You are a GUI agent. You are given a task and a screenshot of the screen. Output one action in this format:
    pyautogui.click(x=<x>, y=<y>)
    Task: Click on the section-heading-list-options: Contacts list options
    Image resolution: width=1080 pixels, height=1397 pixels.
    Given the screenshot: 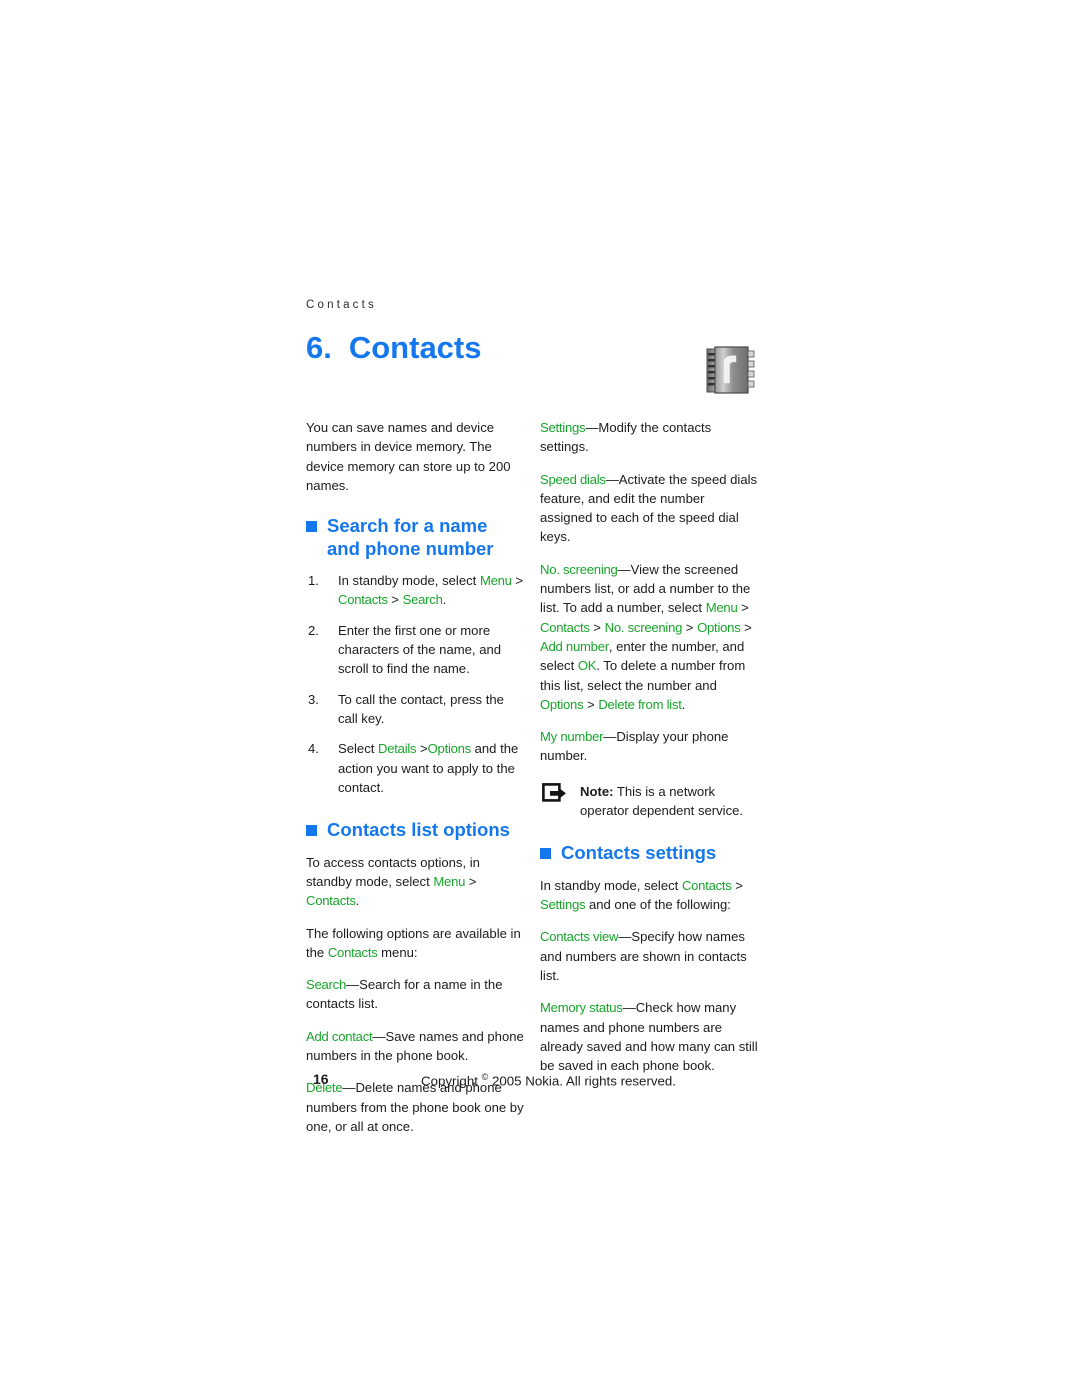 What is the action you would take?
    pyautogui.click(x=415, y=830)
    